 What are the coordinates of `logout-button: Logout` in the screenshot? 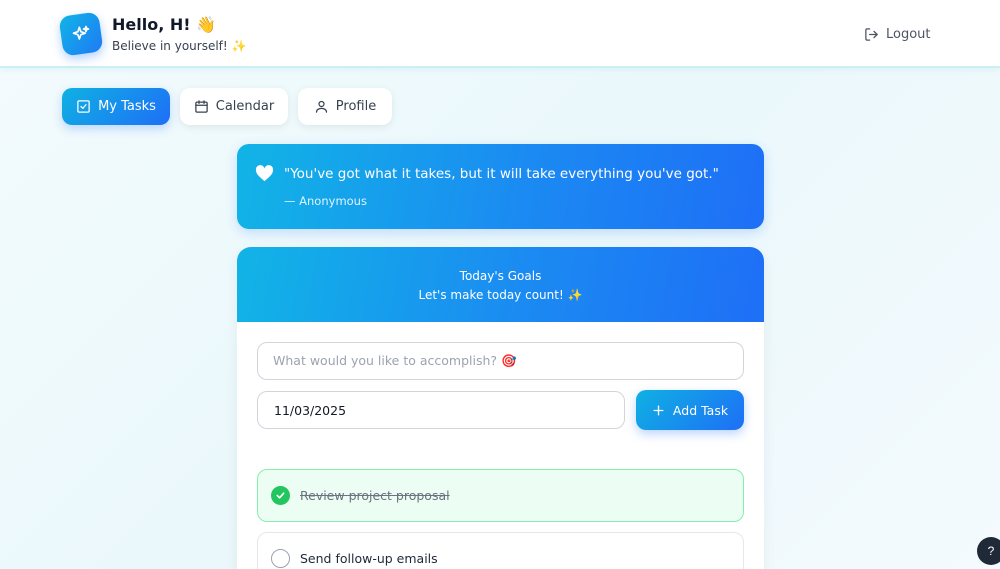 It's located at (897, 34).